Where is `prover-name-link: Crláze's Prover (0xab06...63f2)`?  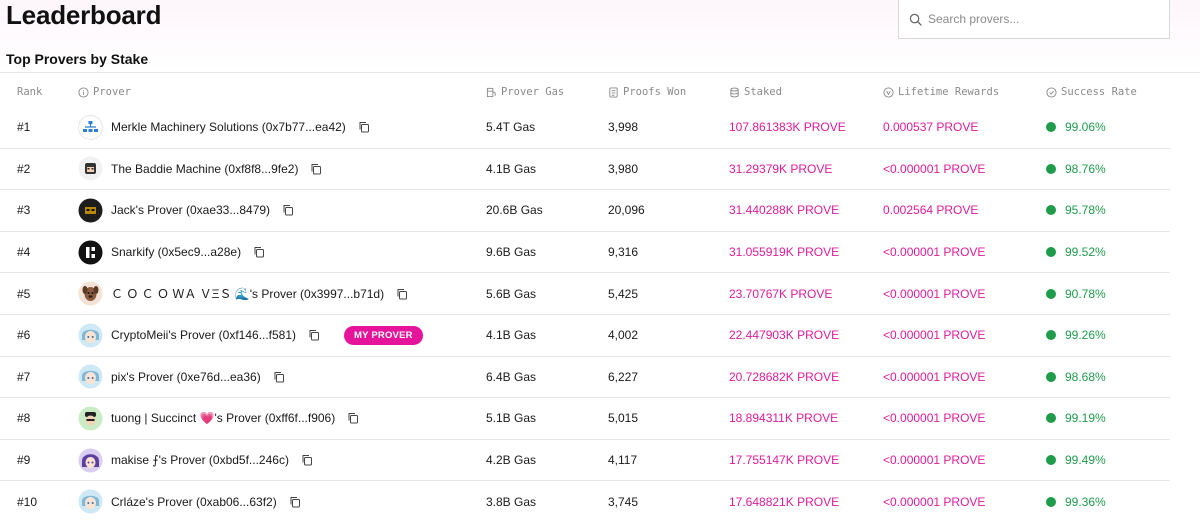
prover-name-link: Crláze's Prover (0xab06...63f2) is located at coordinates (194, 502).